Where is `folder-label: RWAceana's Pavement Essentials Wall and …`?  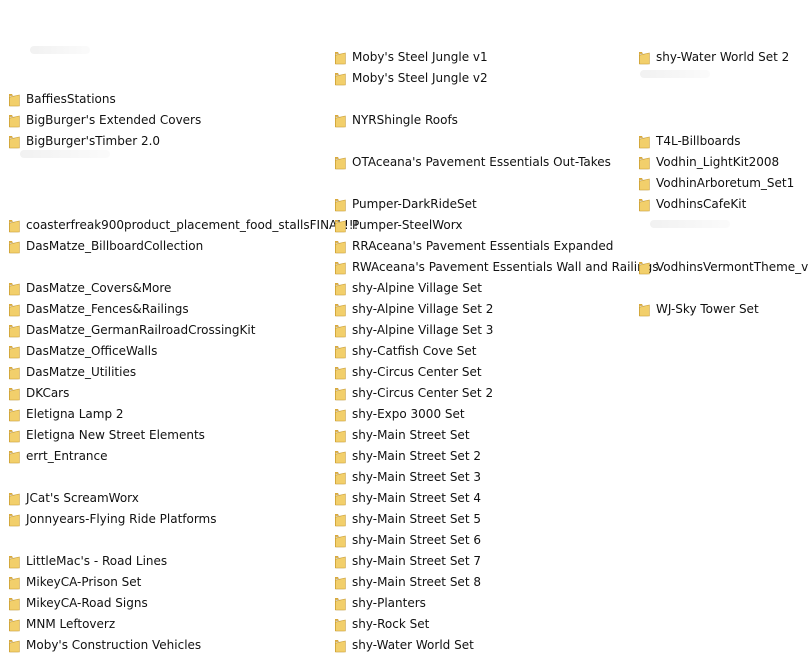
folder-label: RWAceana's Pavement Essentials Wall and … is located at coordinates (505, 267).